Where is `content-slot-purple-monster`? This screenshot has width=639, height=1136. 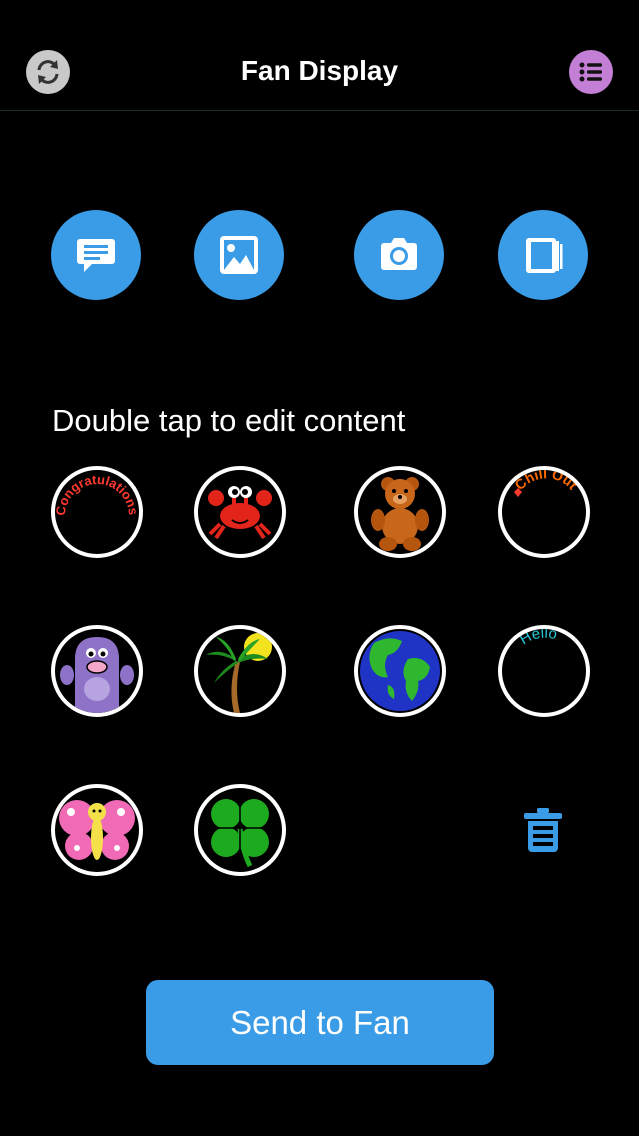 content-slot-purple-monster is located at coordinates (97, 671).